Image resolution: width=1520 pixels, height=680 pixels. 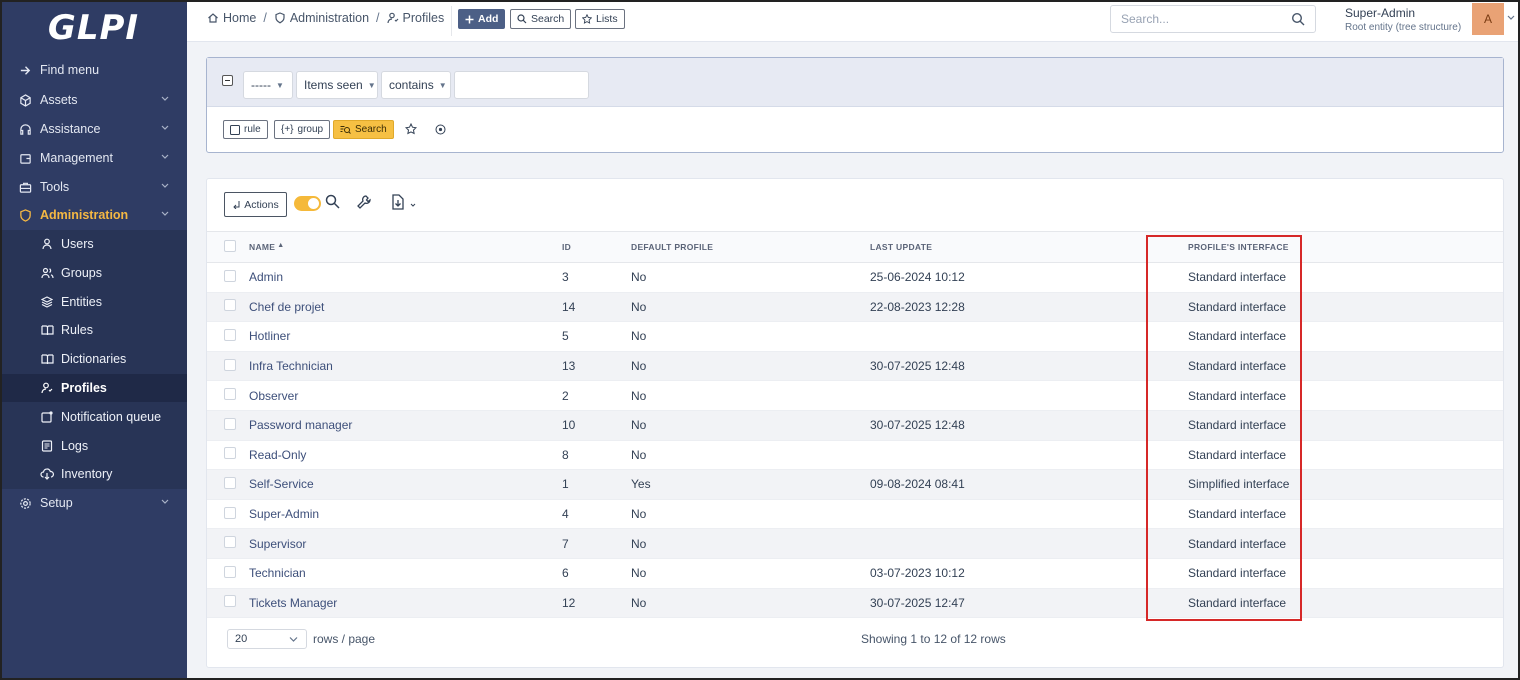 I want to click on sidebar-item-tools: Tools, so click(x=93, y=187).